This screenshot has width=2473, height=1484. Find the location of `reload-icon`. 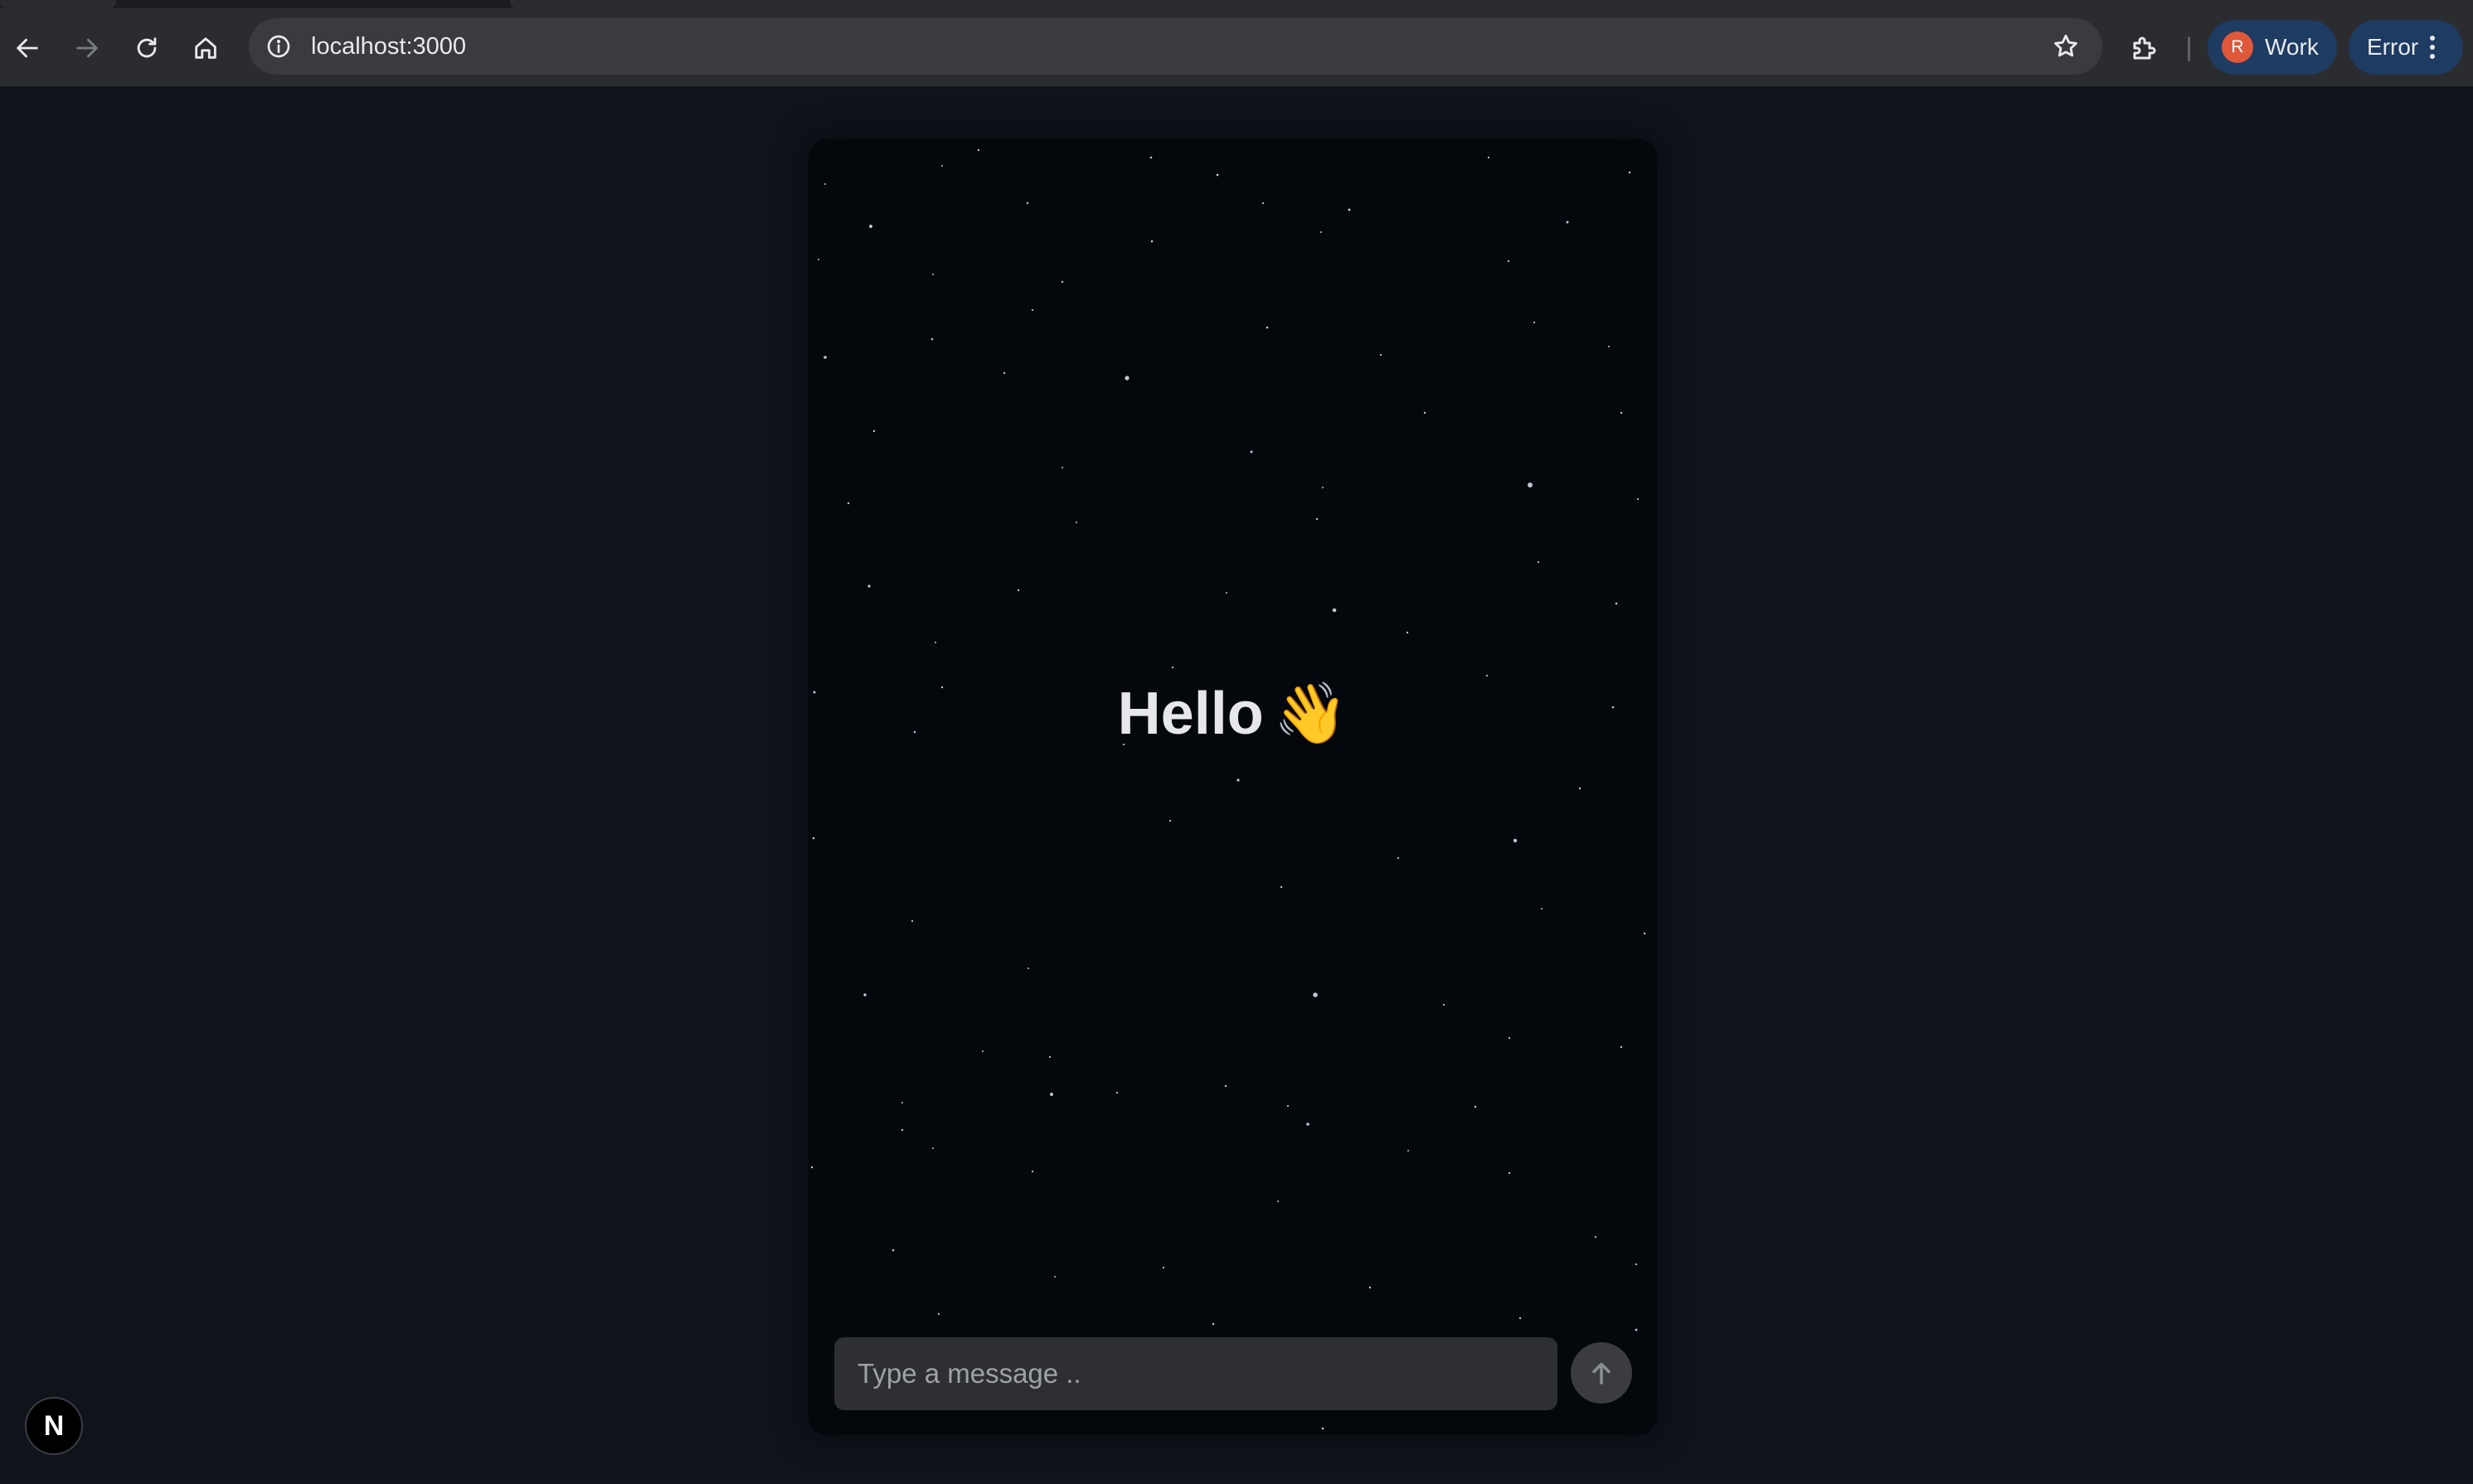

reload-icon is located at coordinates (147, 48).